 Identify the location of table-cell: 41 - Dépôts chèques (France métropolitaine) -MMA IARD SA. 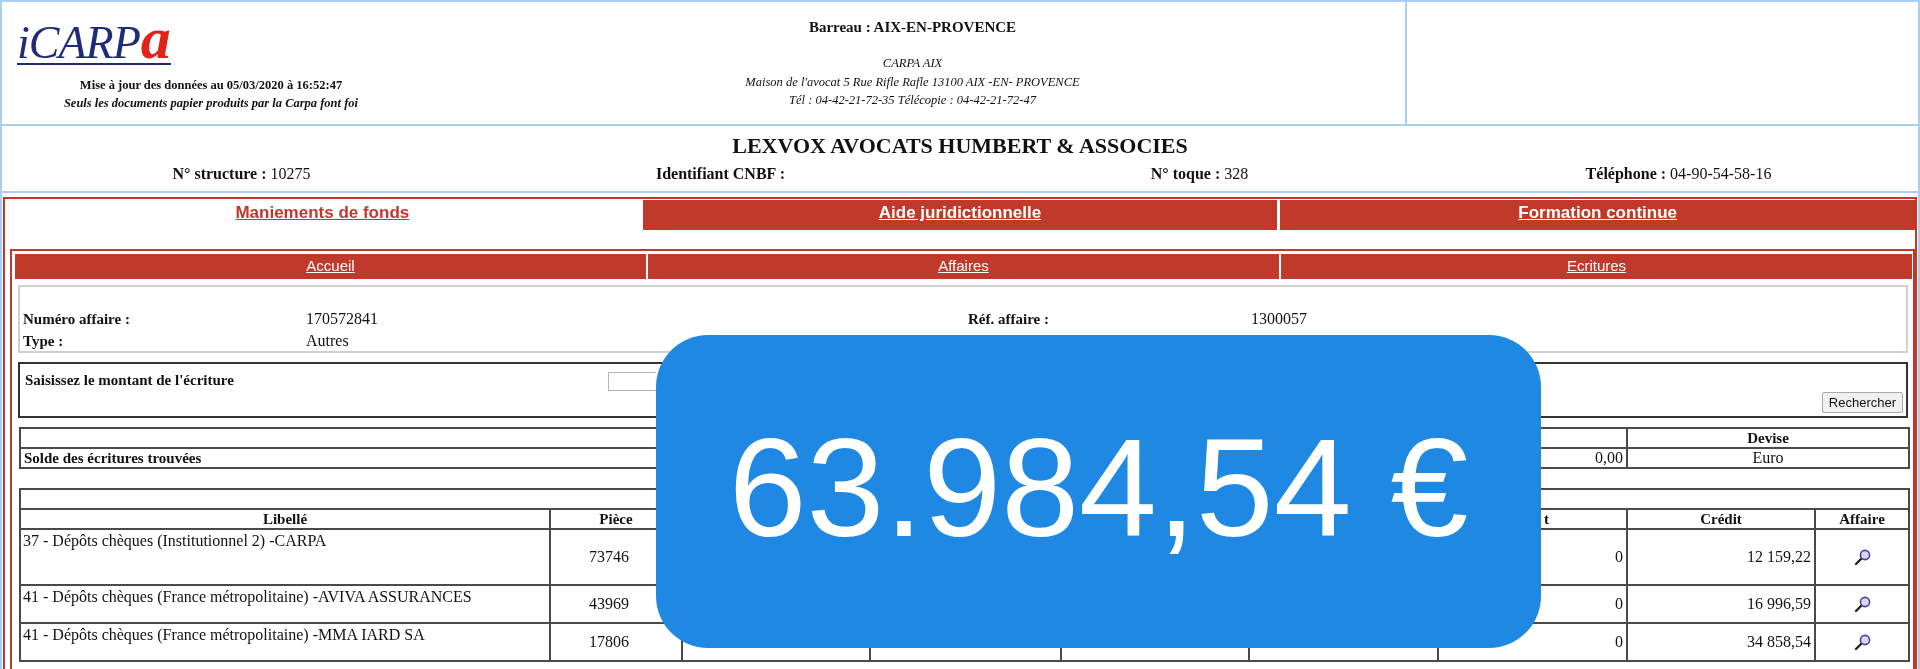
(285, 642).